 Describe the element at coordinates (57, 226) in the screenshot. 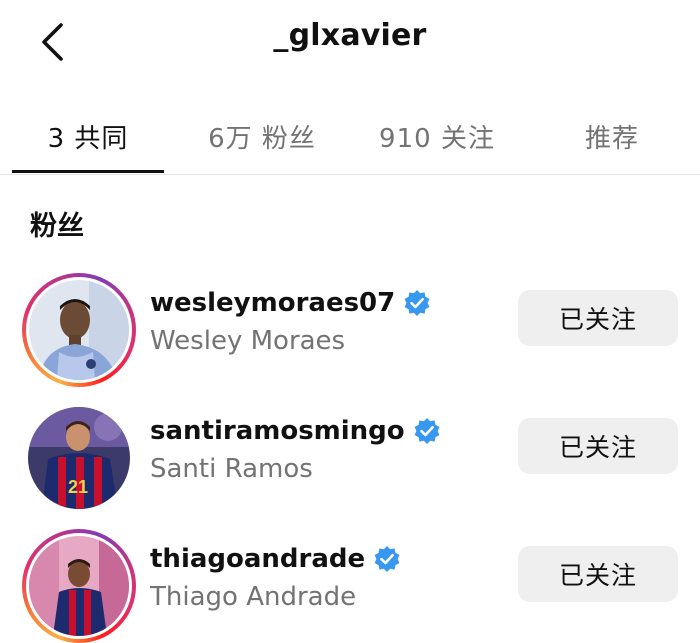

I see `section-title: 粉丝` at that location.